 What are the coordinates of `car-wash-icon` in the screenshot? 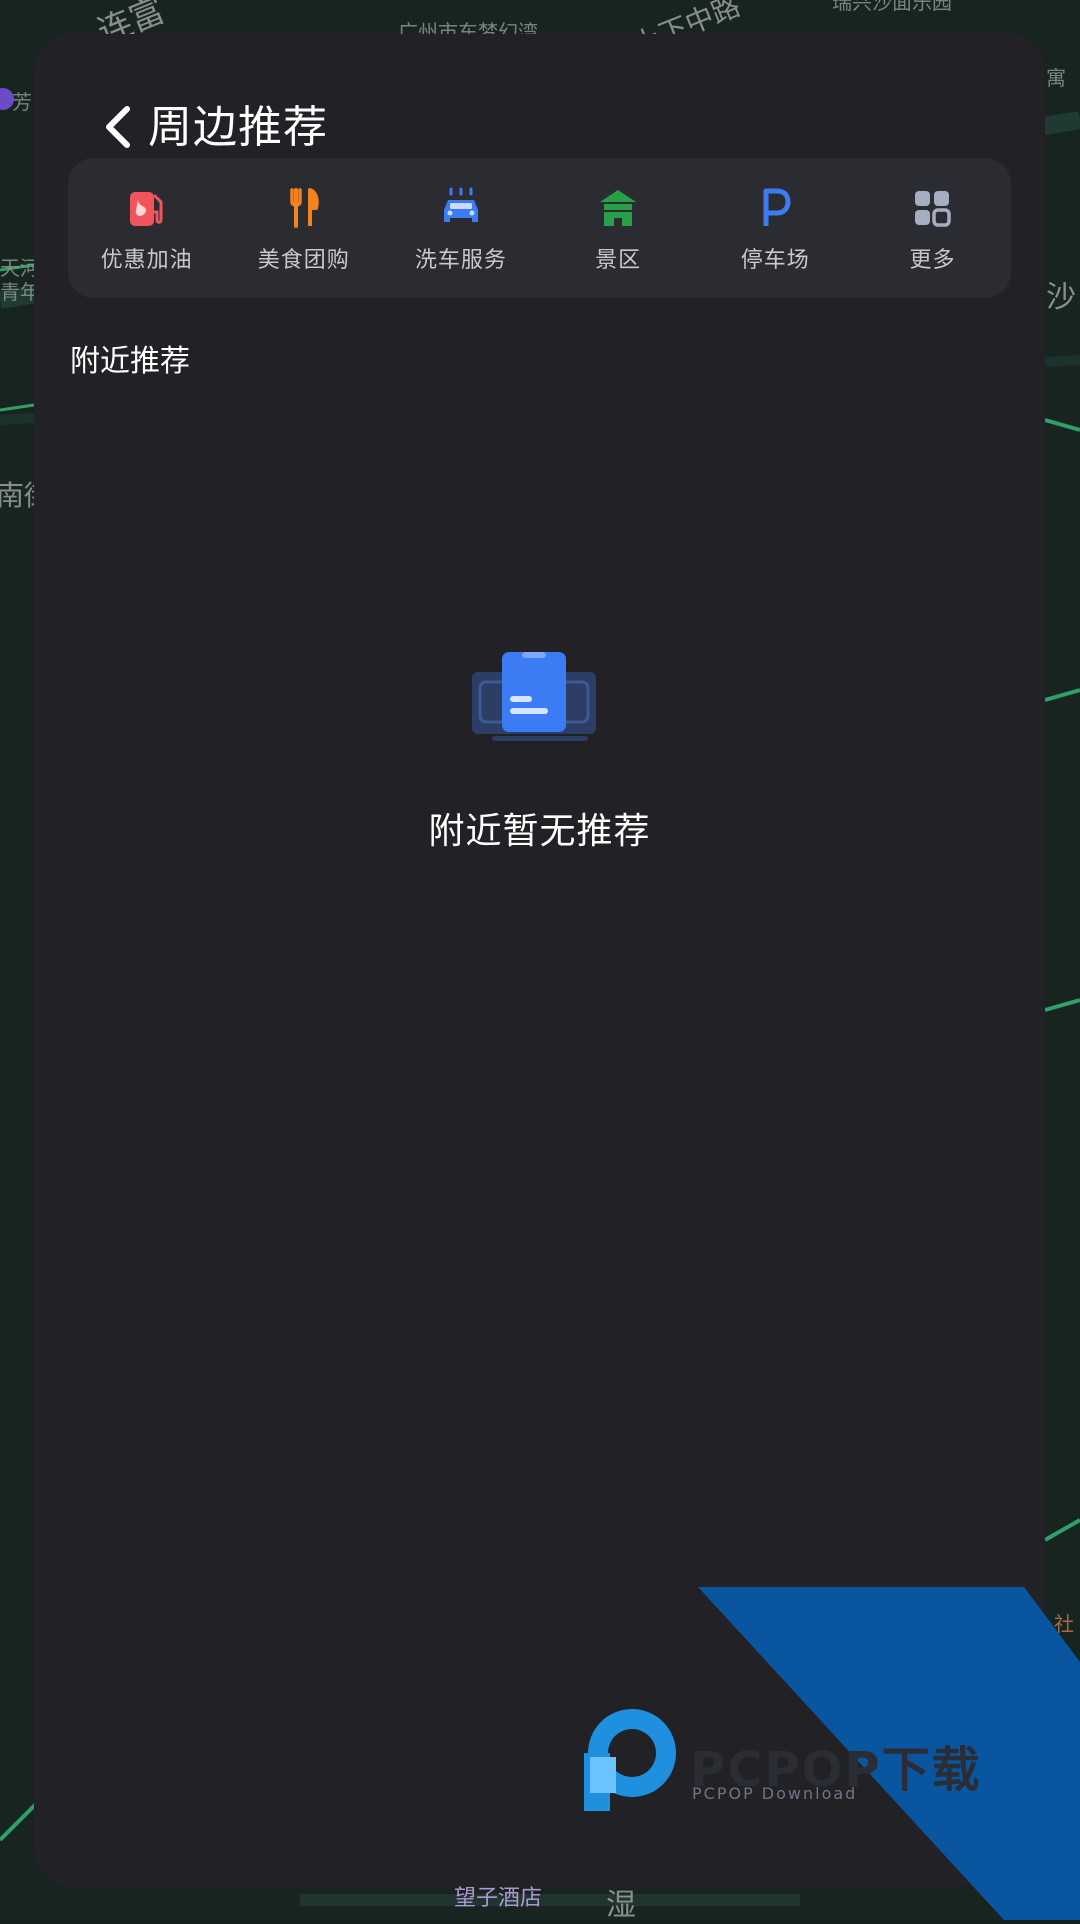 It's located at (460, 204).